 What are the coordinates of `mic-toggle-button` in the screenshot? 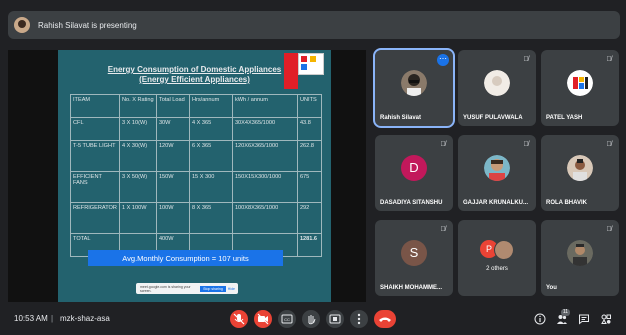 It's located at (239, 319).